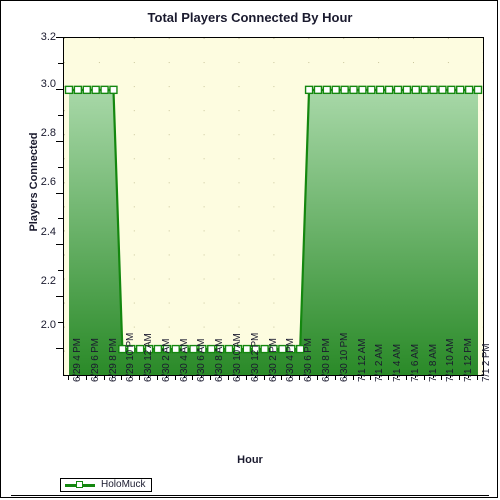 The image size is (500, 500). I want to click on legend-series-label: HoloMuck, so click(123, 484).